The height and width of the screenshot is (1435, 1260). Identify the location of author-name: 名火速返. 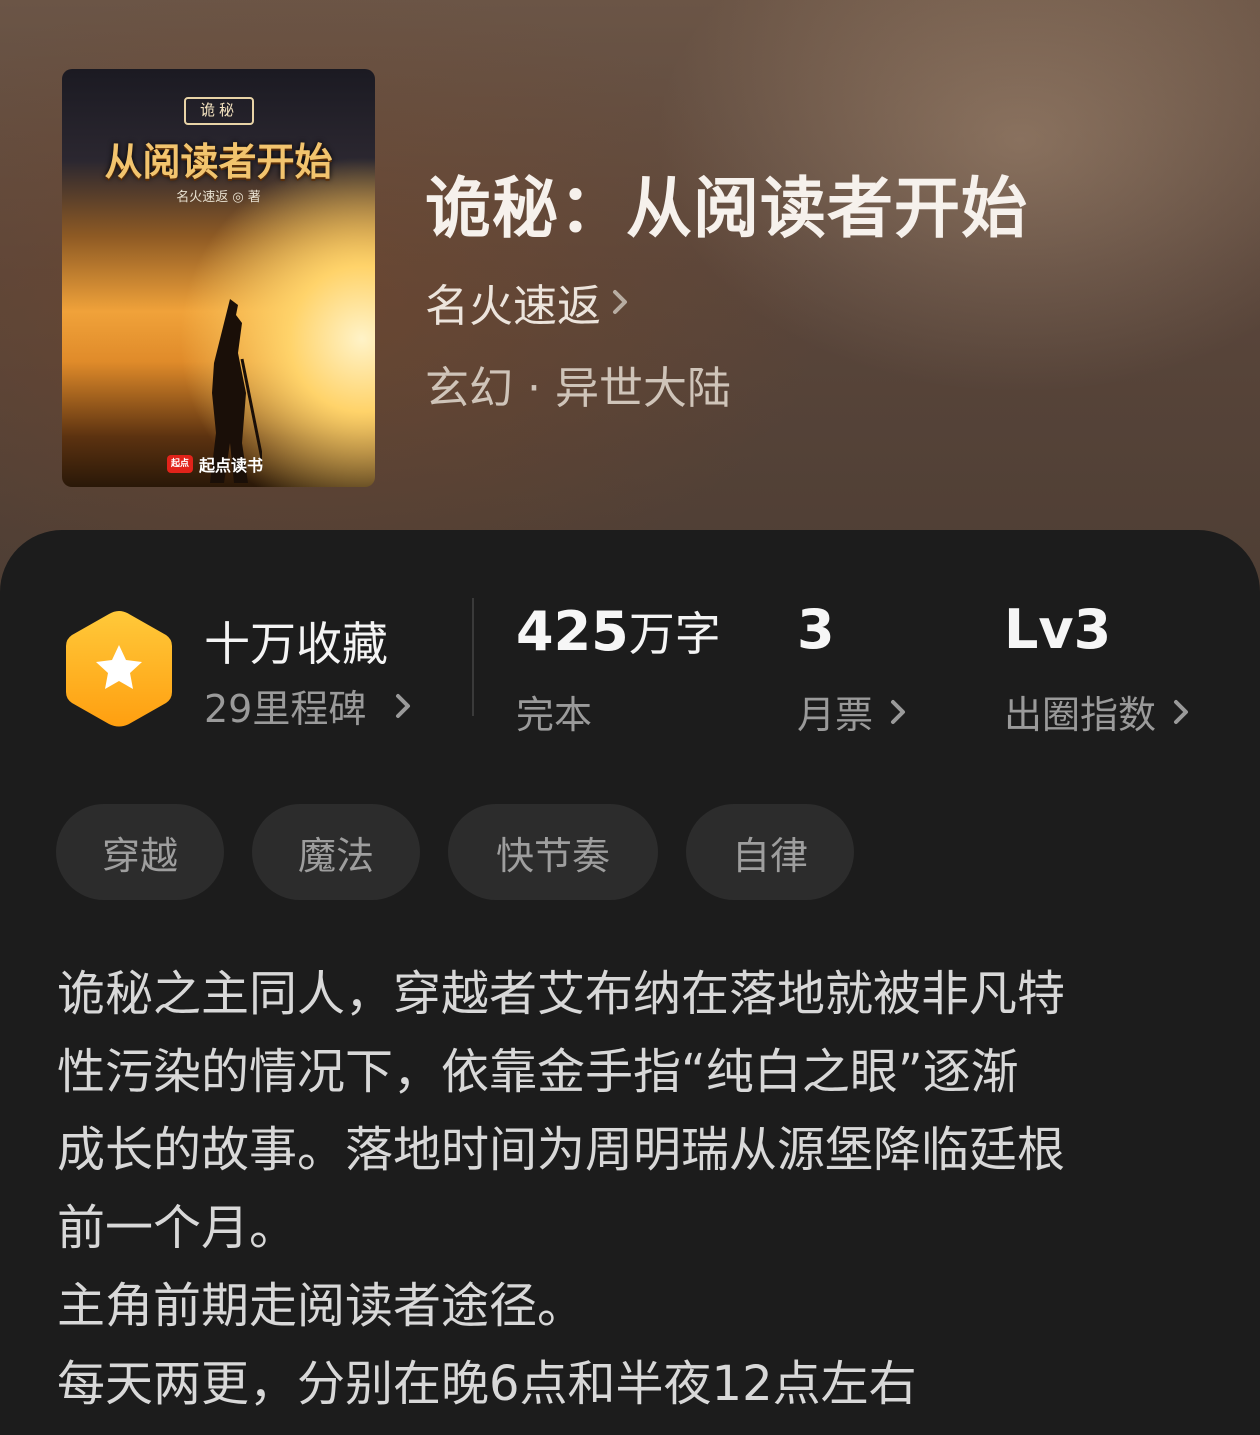
(513, 306).